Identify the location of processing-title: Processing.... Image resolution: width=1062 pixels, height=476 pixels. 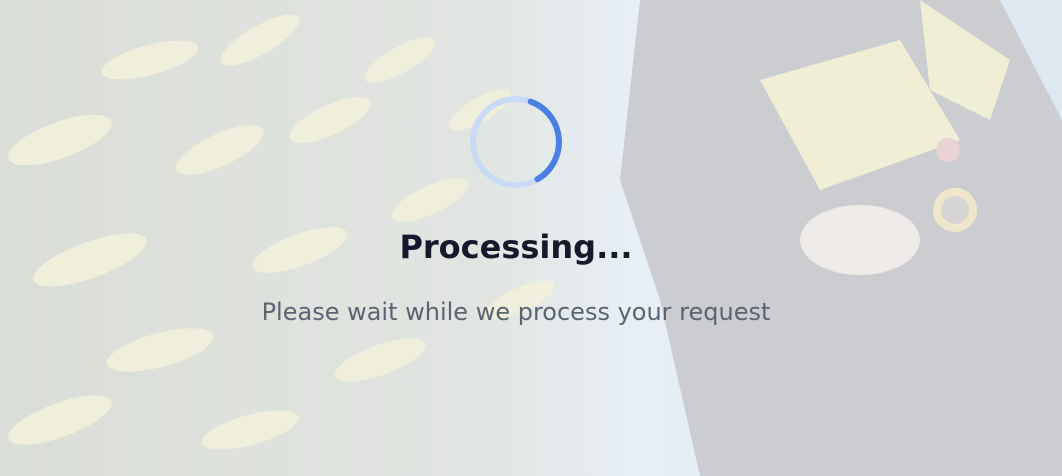
(516, 247).